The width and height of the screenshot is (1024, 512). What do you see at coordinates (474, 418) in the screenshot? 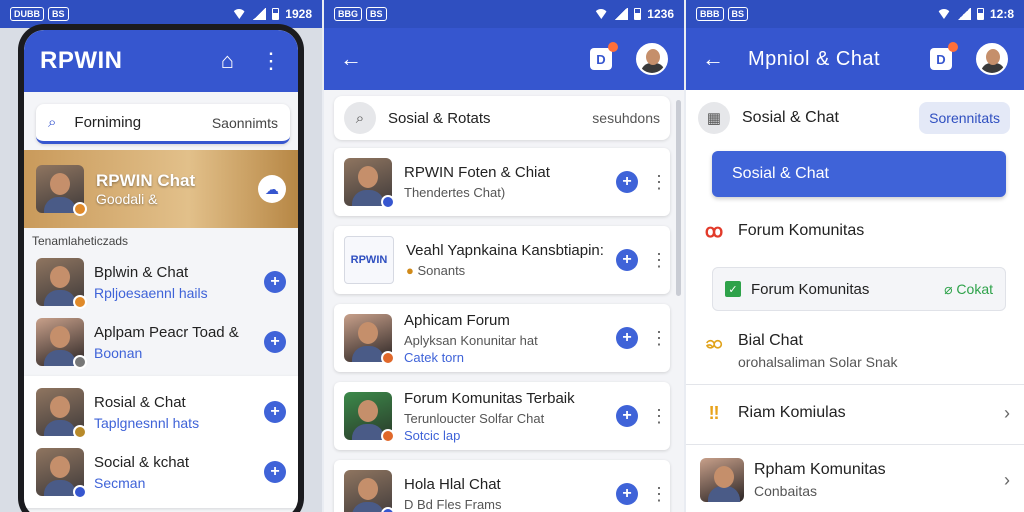
I see `item-subtitle: Terunloucter Solfar Chat` at bounding box center [474, 418].